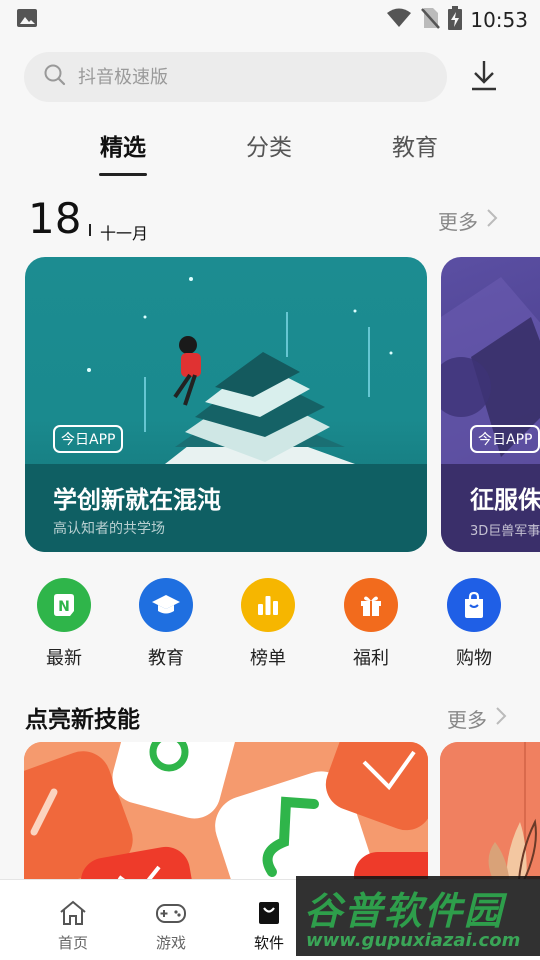  Describe the element at coordinates (269, 145) in the screenshot. I see `tab-categories: 分类` at that location.